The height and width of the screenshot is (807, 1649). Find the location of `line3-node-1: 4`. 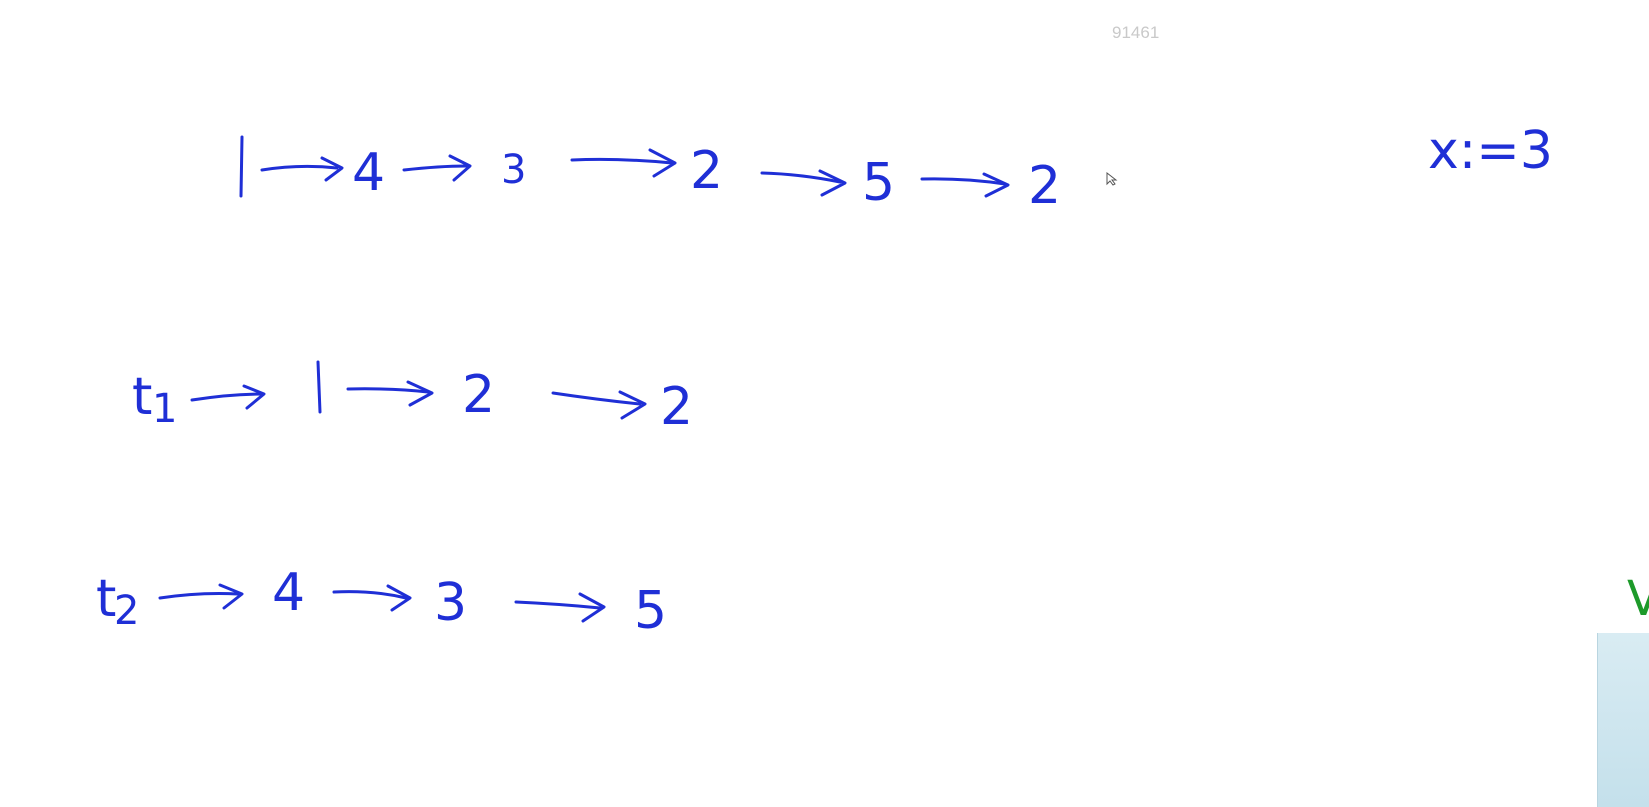

line3-node-1: 4 is located at coordinates (288, 593).